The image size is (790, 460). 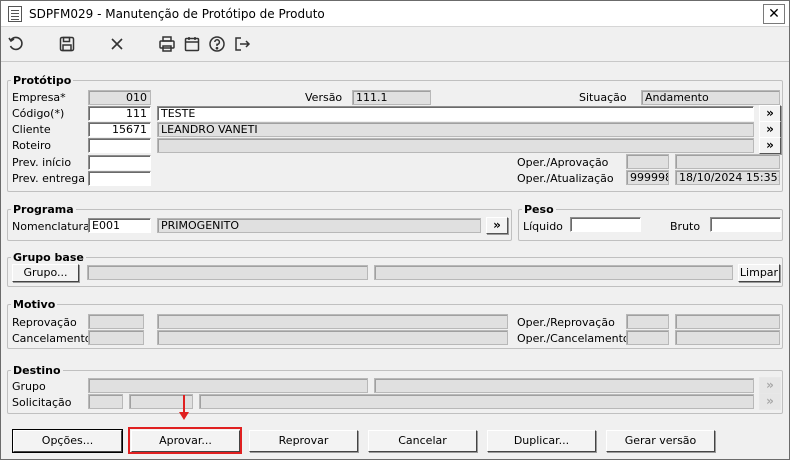 What do you see at coordinates (167, 44) in the screenshot?
I see `print-icon` at bounding box center [167, 44].